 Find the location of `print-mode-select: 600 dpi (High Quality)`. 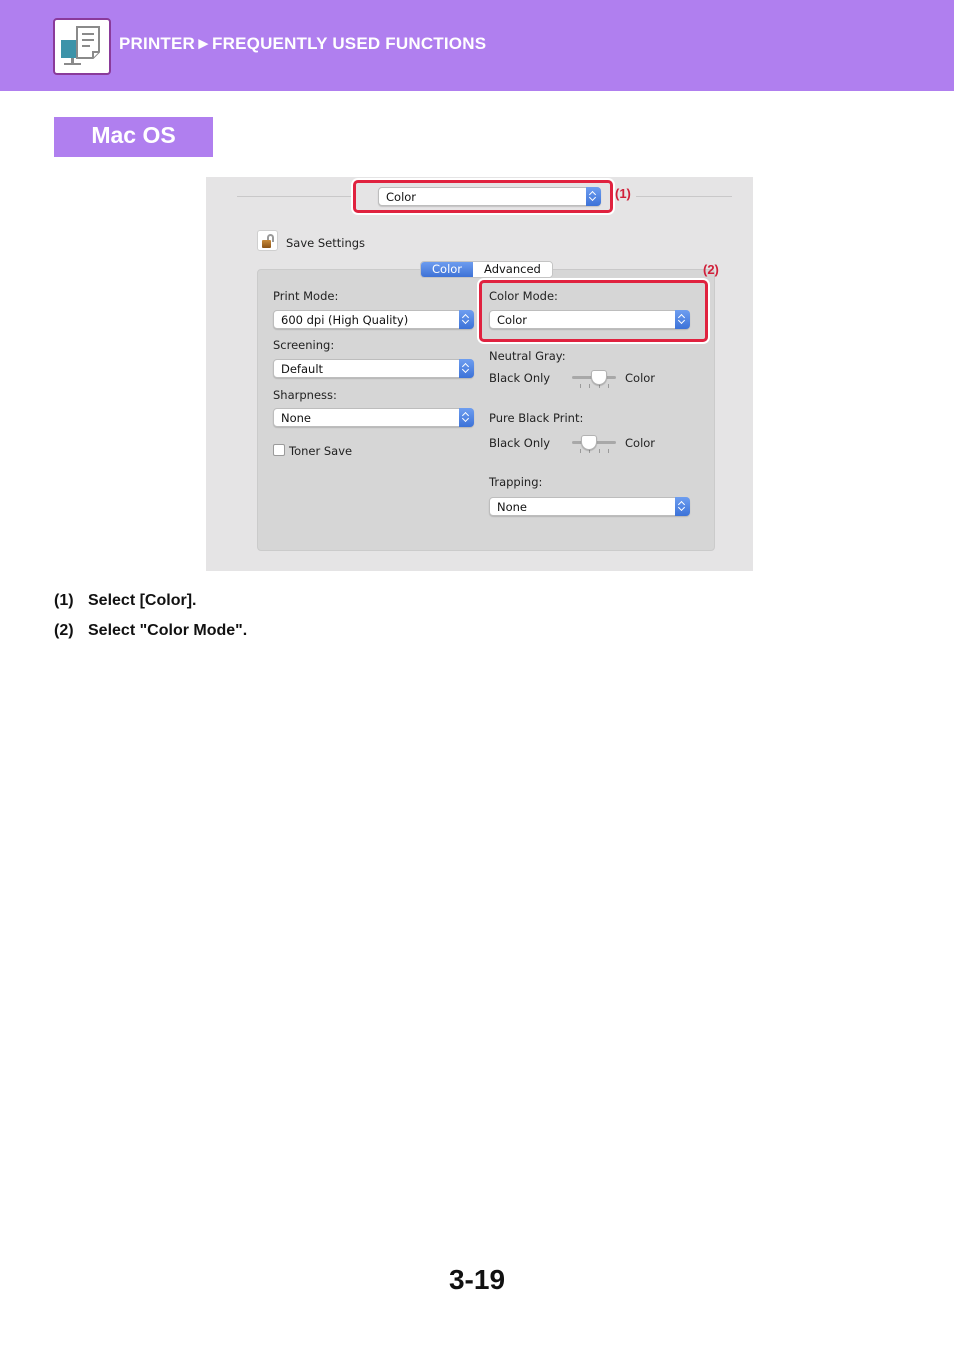

print-mode-select: 600 dpi (High Quality) is located at coordinates (373, 319).